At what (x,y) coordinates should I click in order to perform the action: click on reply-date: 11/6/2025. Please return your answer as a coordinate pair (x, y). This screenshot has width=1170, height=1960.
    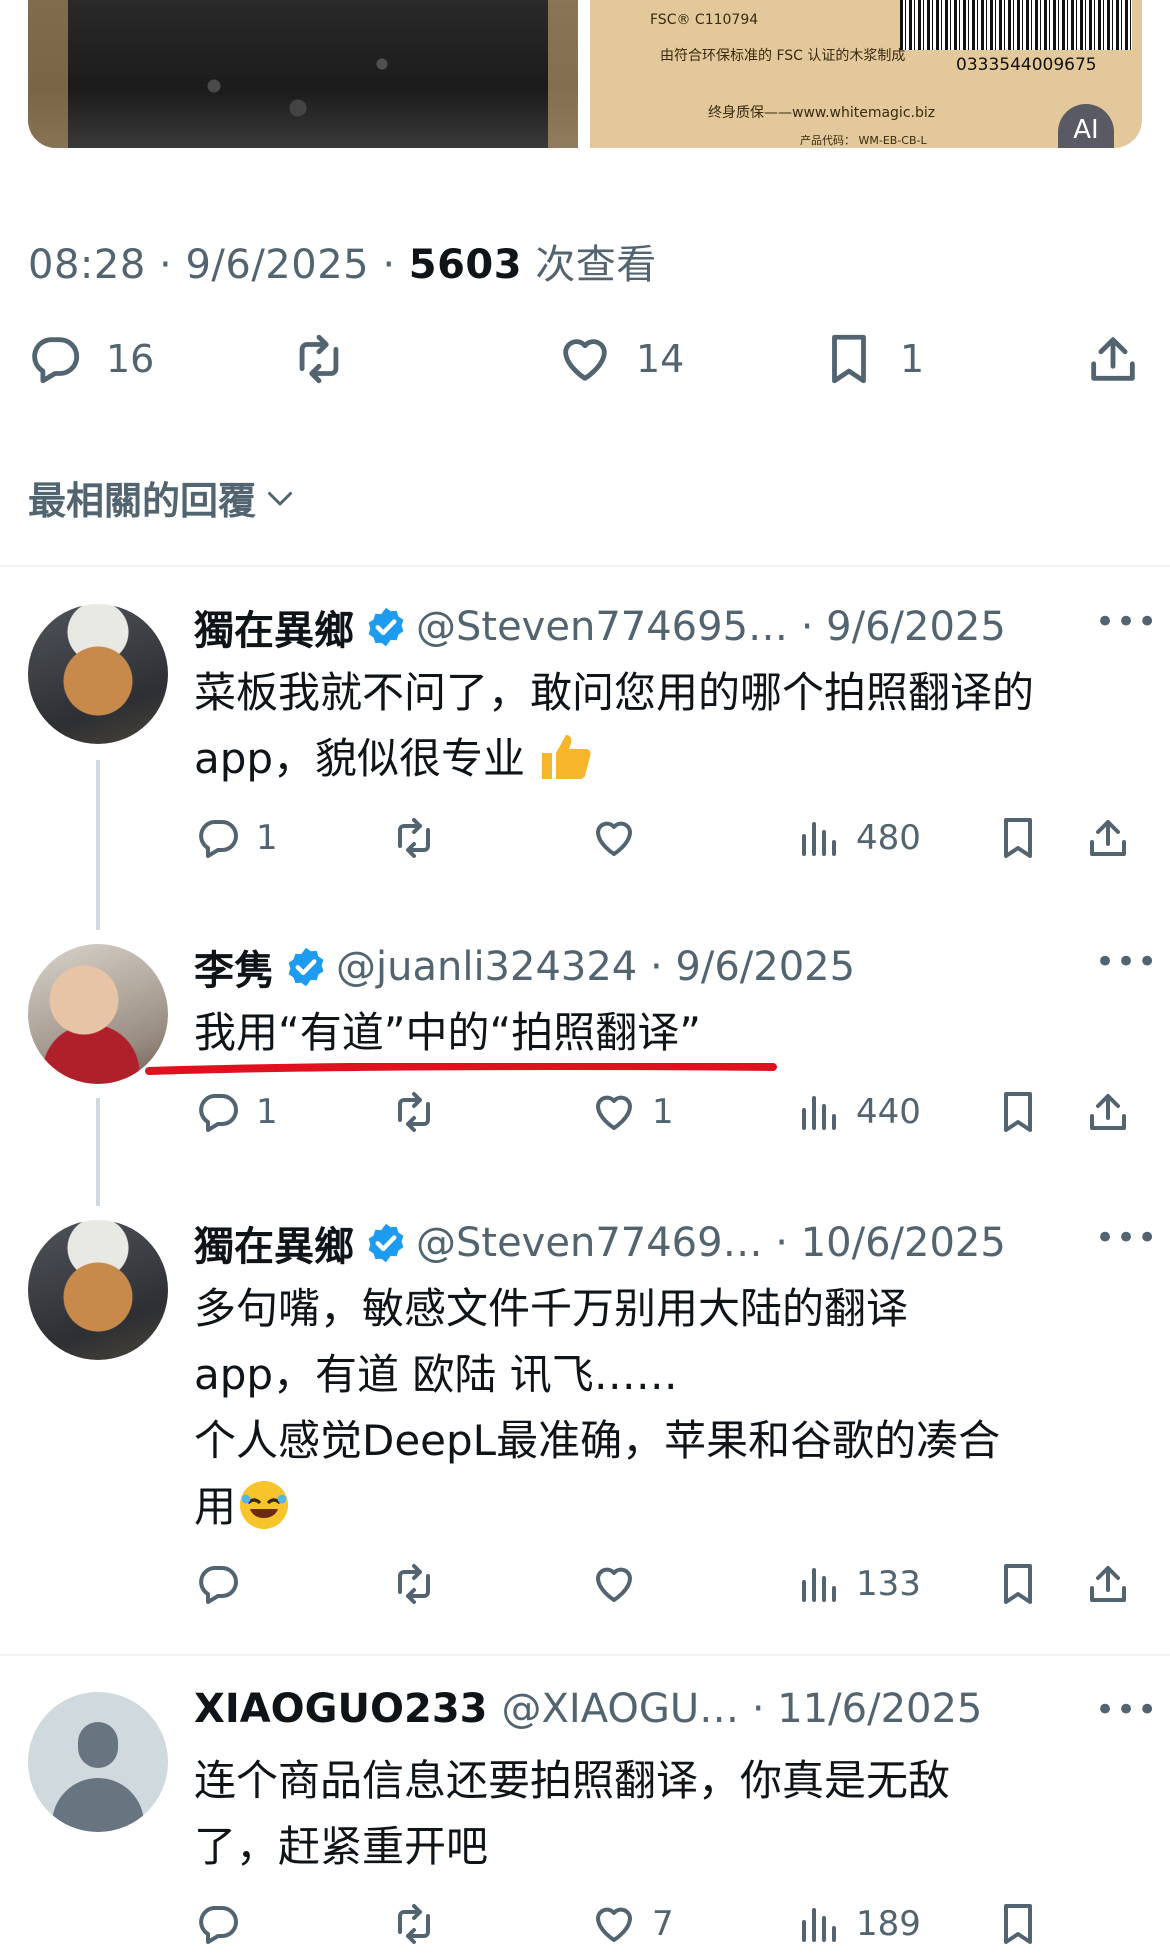
    Looking at the image, I should click on (879, 1709).